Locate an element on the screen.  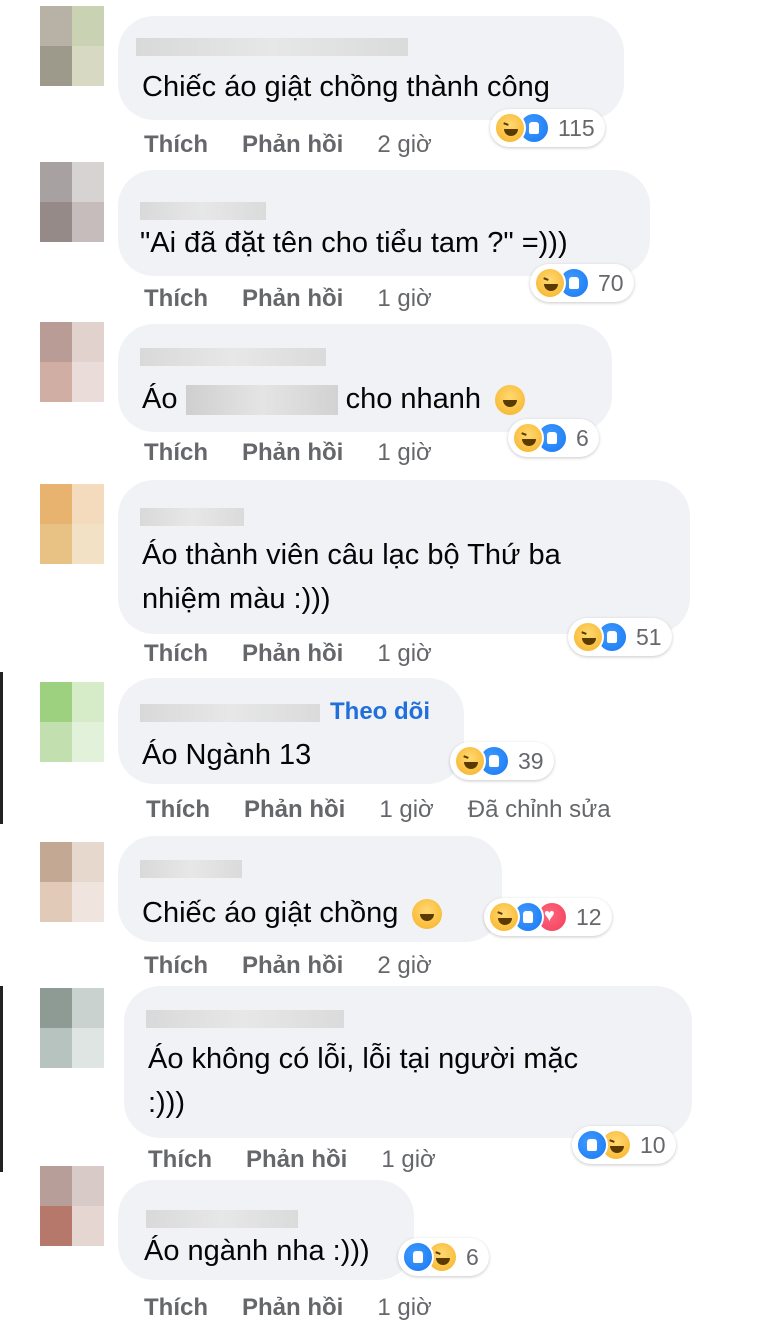
follow-link: Theo dõi is located at coordinates (380, 712).